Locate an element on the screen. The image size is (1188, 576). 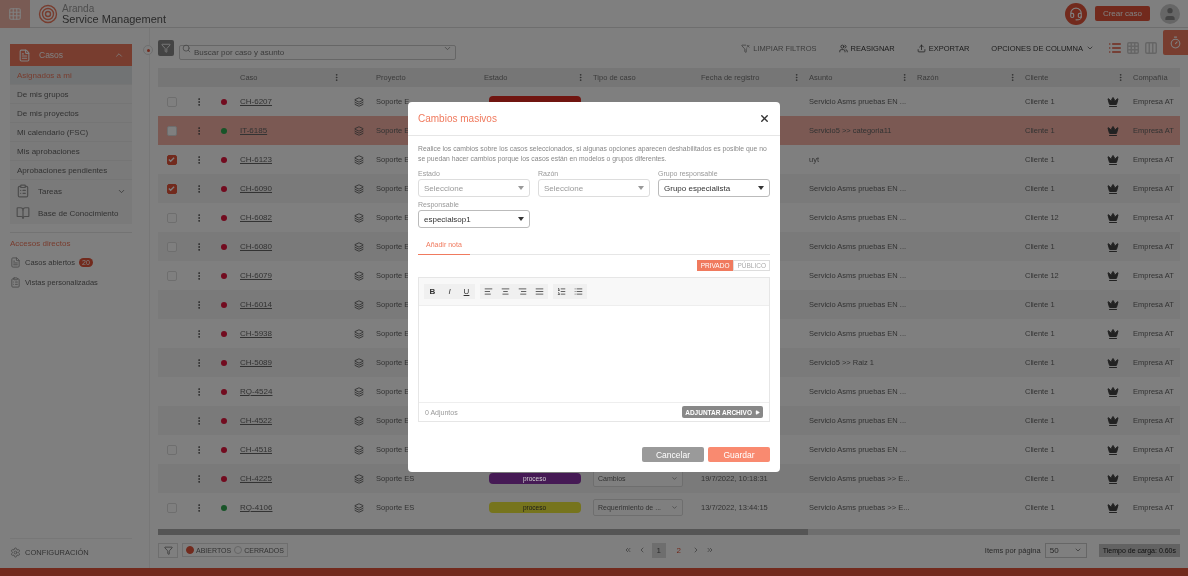
shortcuts-title: Accesos directos is located at coordinates (41, 243).